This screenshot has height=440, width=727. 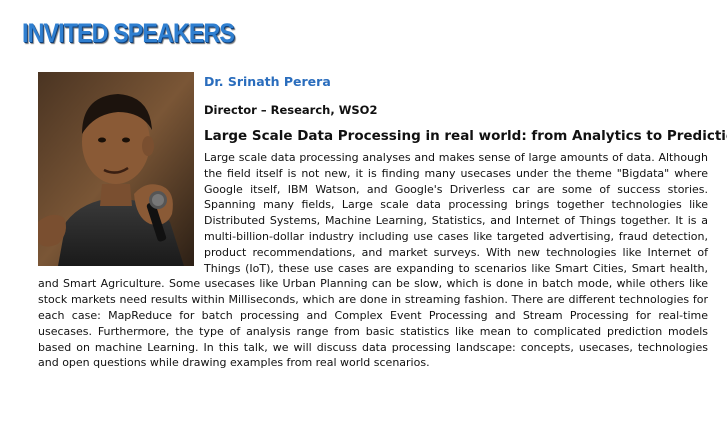 I want to click on speaker-photo, so click(x=116, y=169).